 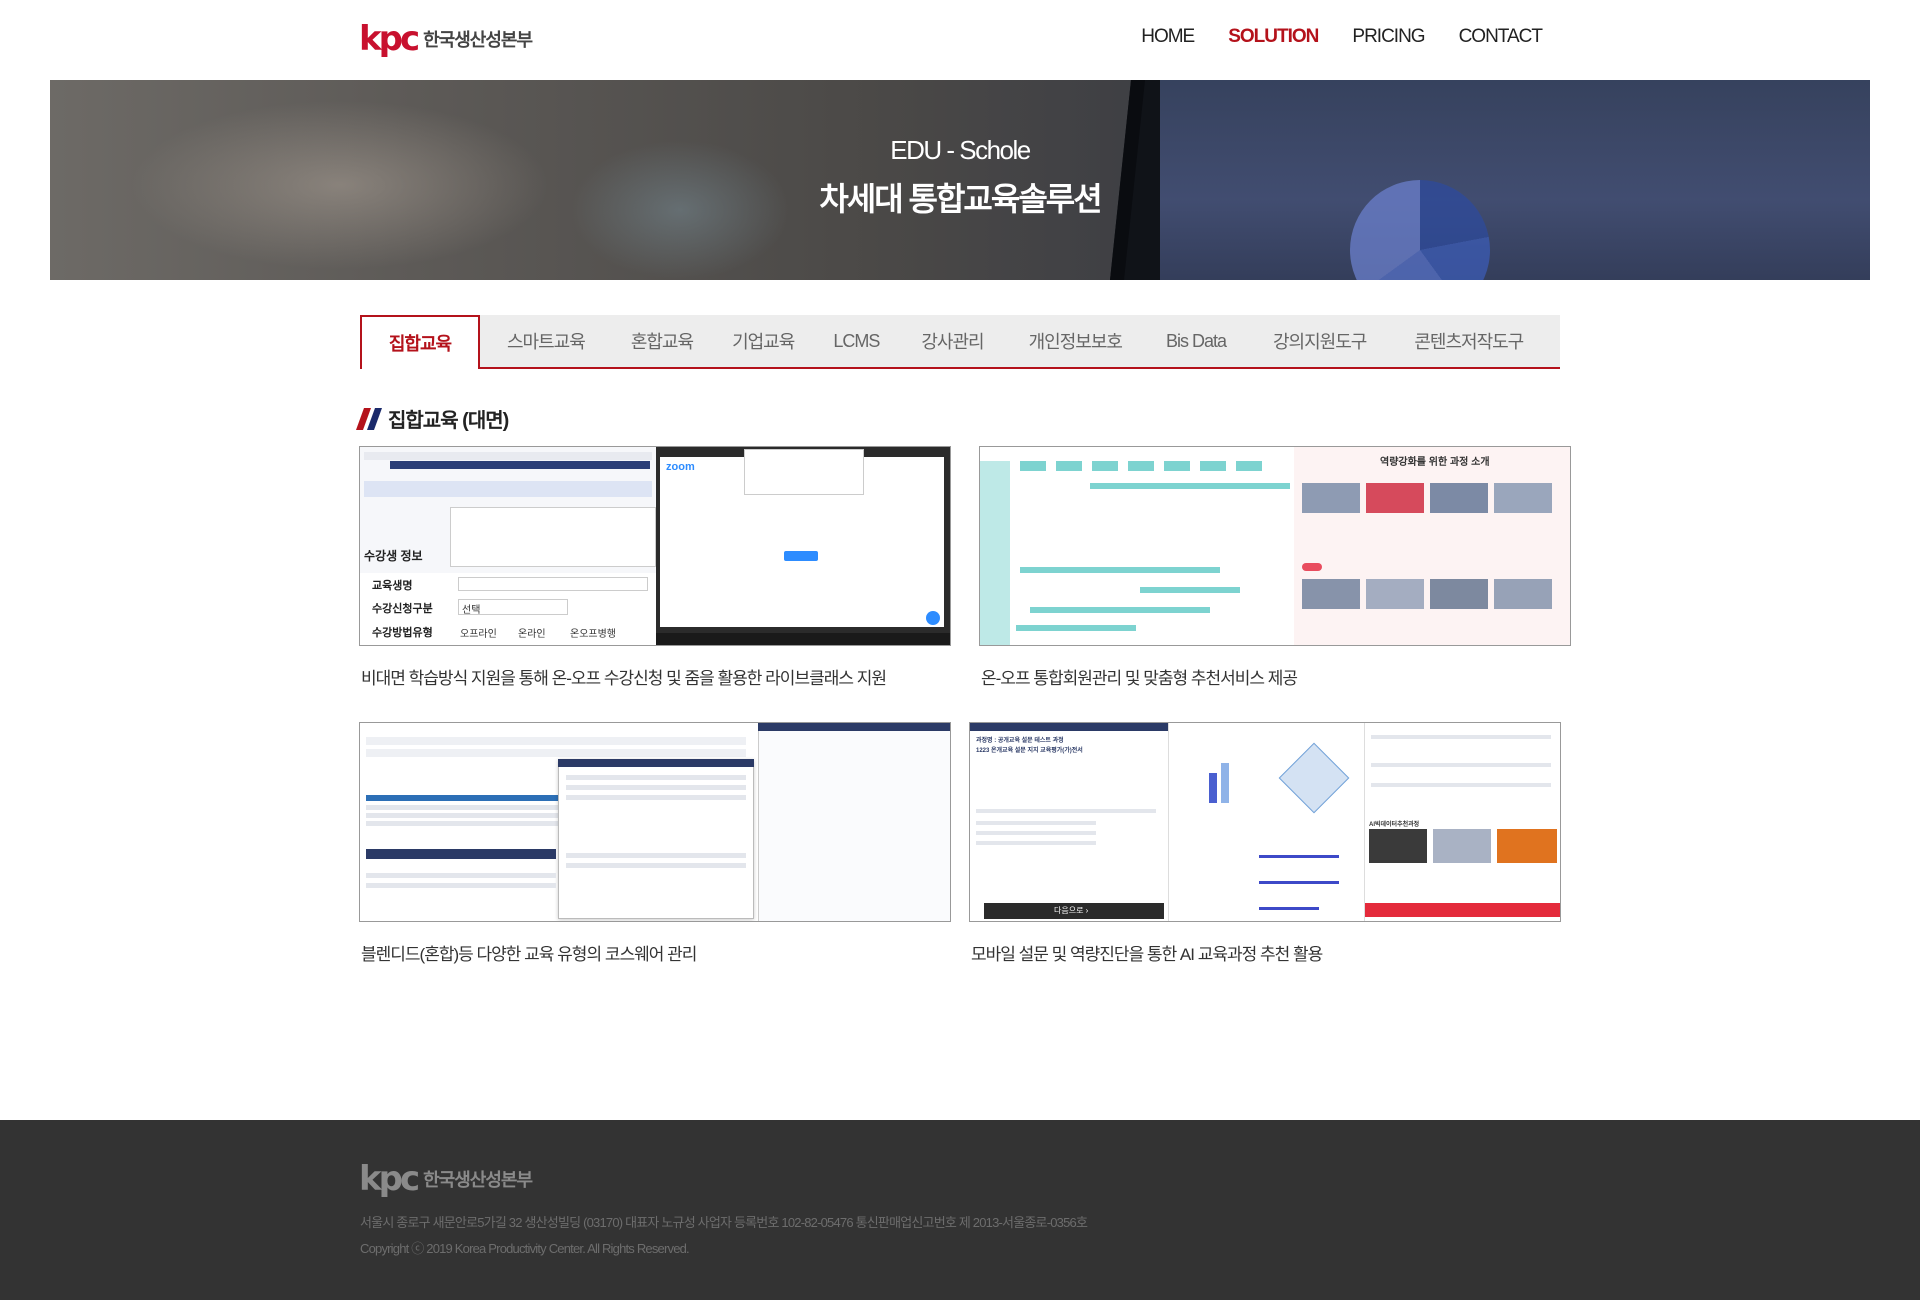 I want to click on main-nav: HOME SOLUTION PRICING CONTACT, so click(x=1325, y=37).